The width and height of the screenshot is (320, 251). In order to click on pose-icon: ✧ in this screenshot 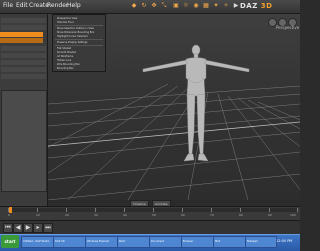, I will do `click(226, 6)`.